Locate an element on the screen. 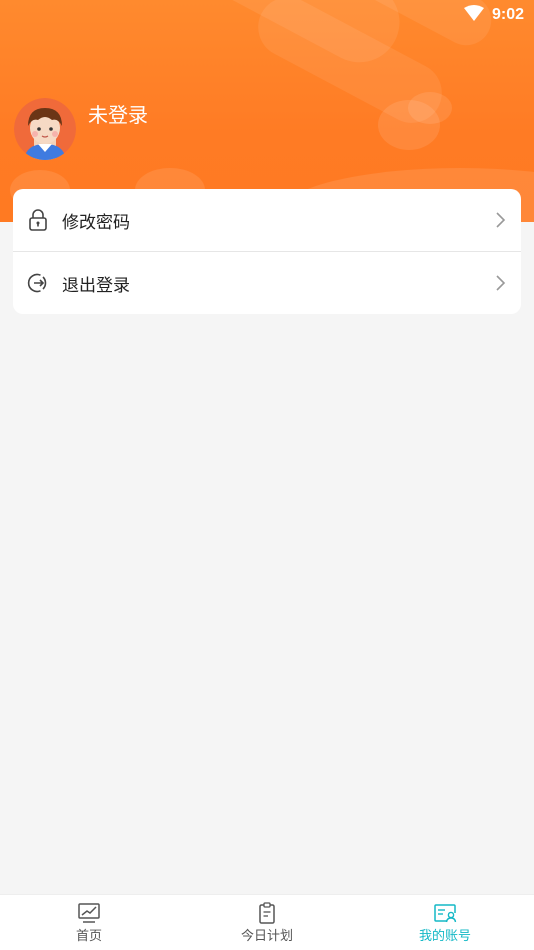 The image size is (534, 950). account-card-icon is located at coordinates (445, 913).